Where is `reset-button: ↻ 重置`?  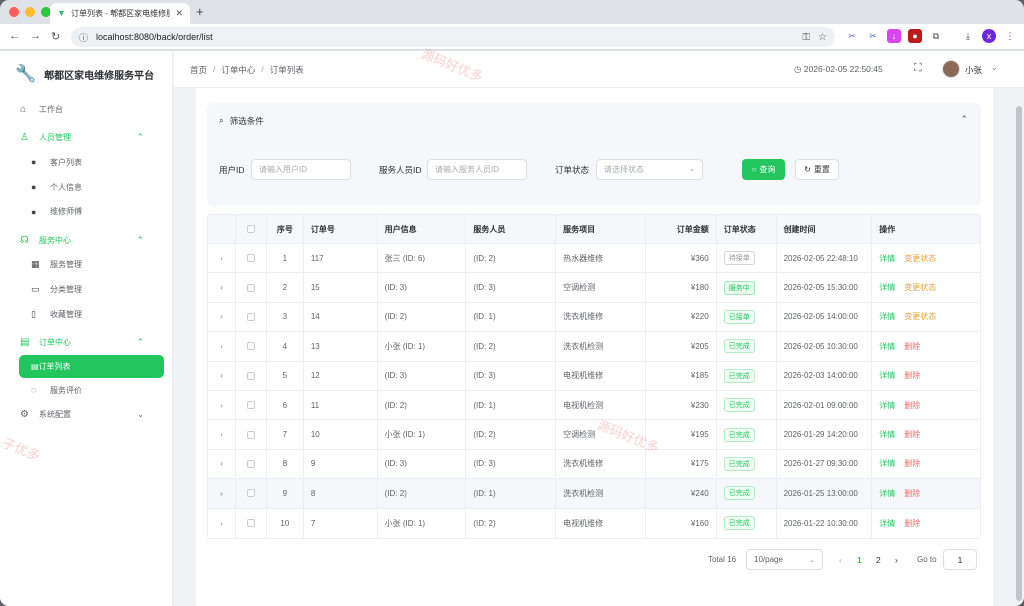
reset-button: ↻ 重置 is located at coordinates (817, 169).